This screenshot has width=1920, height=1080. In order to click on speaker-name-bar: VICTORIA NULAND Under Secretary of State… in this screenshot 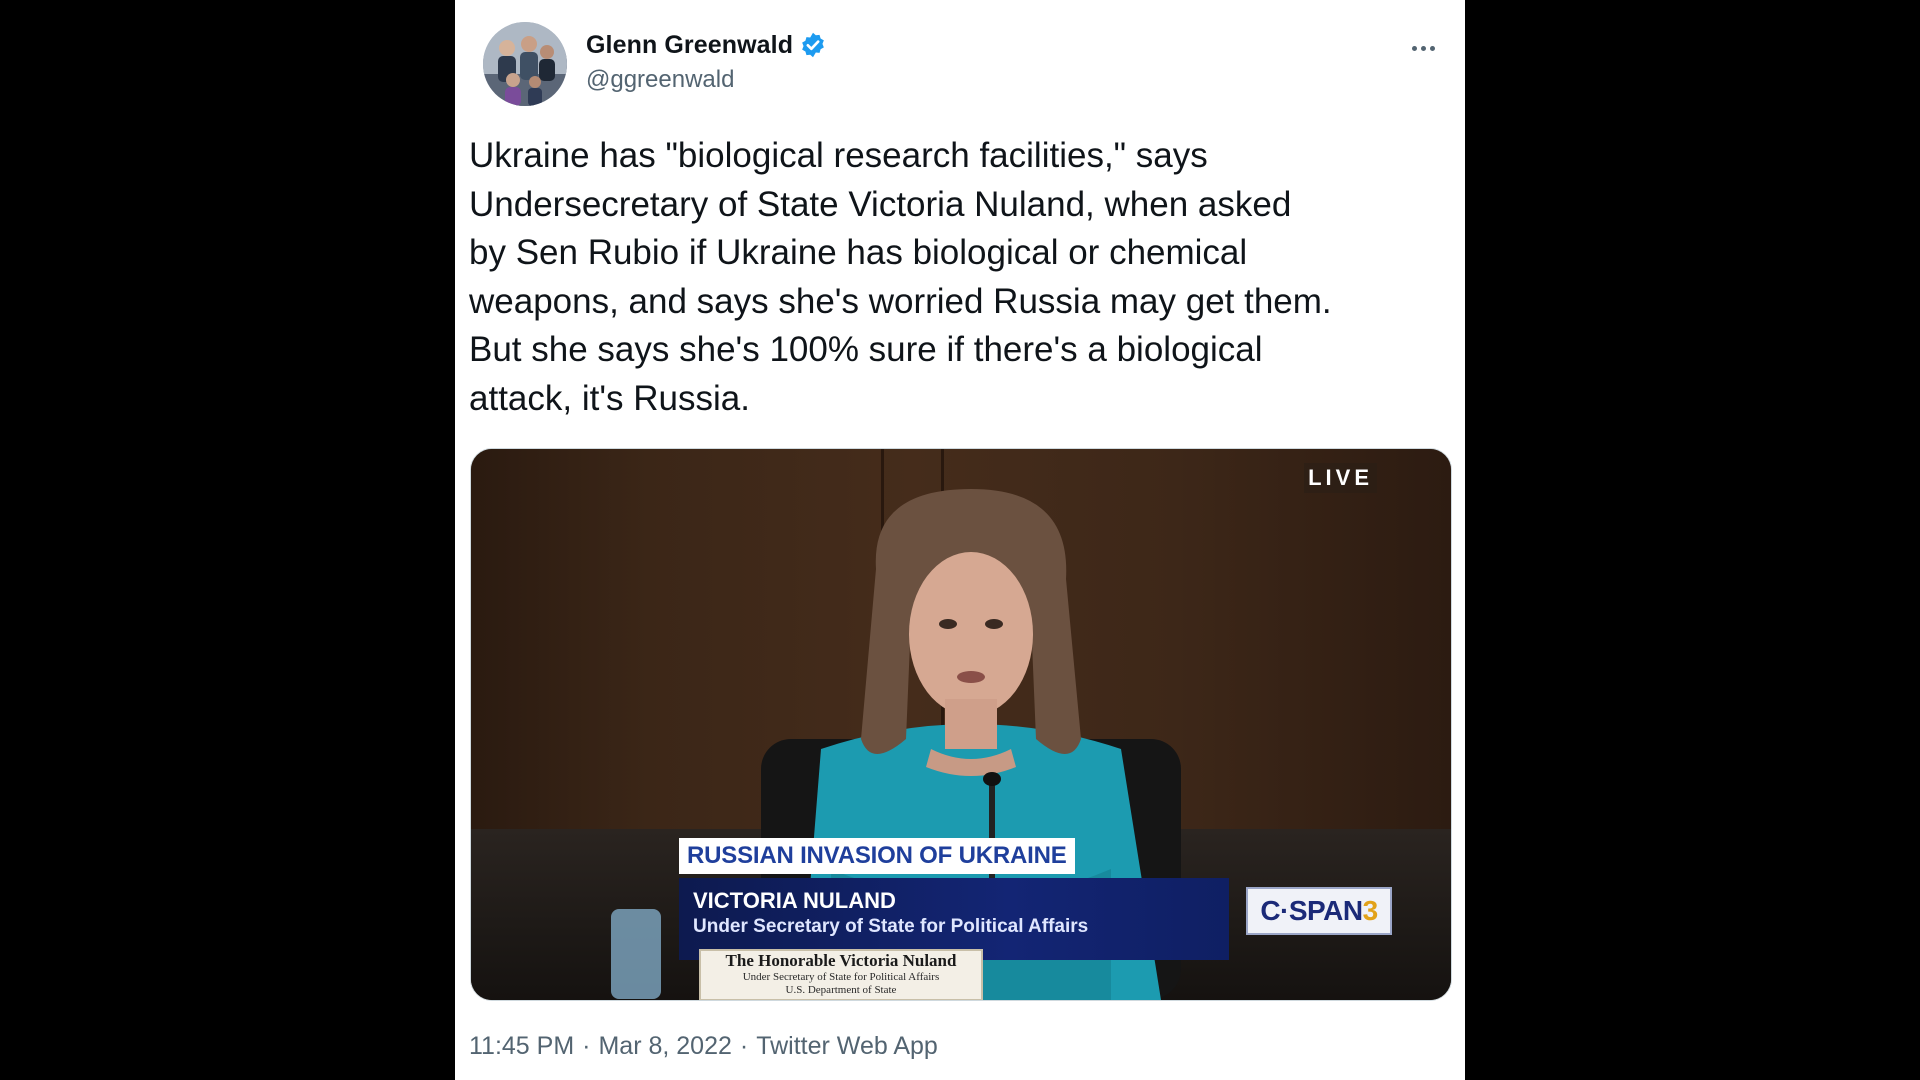, I will do `click(954, 919)`.